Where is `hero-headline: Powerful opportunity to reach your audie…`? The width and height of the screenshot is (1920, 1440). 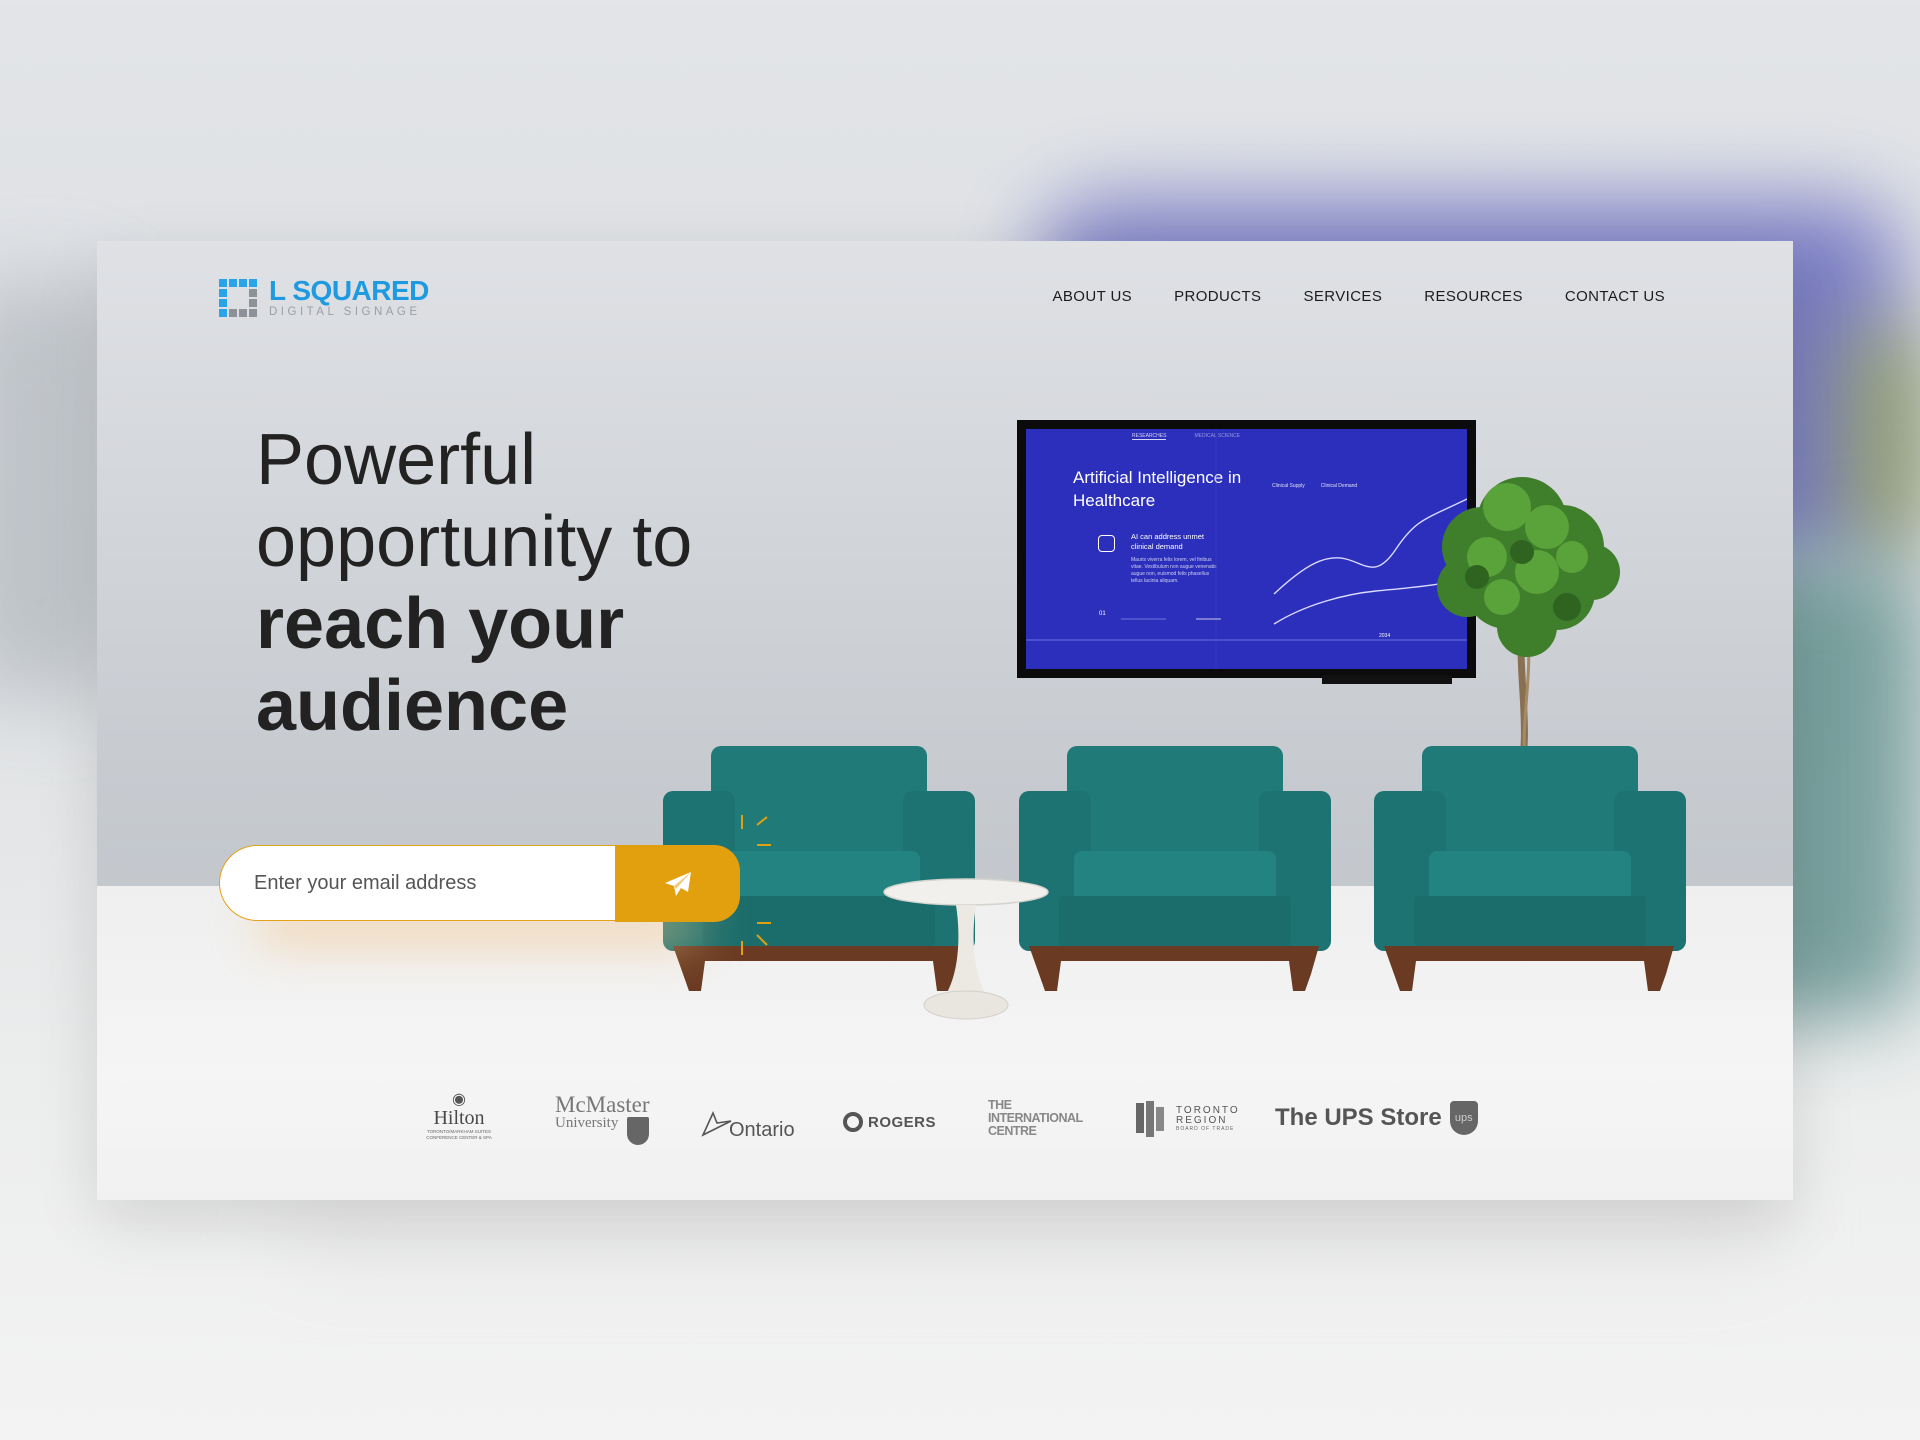 hero-headline: Powerful opportunity to reach your audie… is located at coordinates (474, 583).